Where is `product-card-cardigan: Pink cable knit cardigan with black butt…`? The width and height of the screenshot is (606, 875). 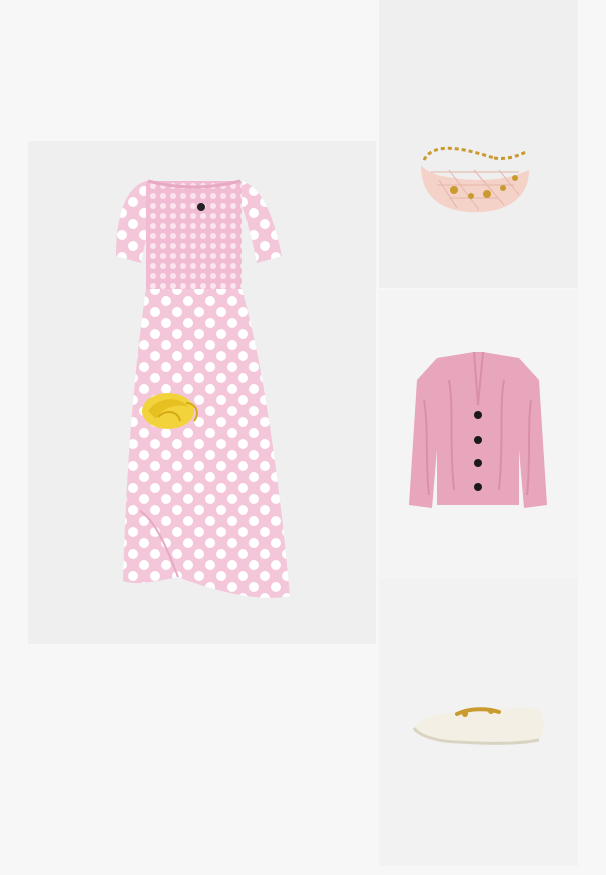
product-card-cardigan: Pink cable knit cardigan with black butt… is located at coordinates (478, 433).